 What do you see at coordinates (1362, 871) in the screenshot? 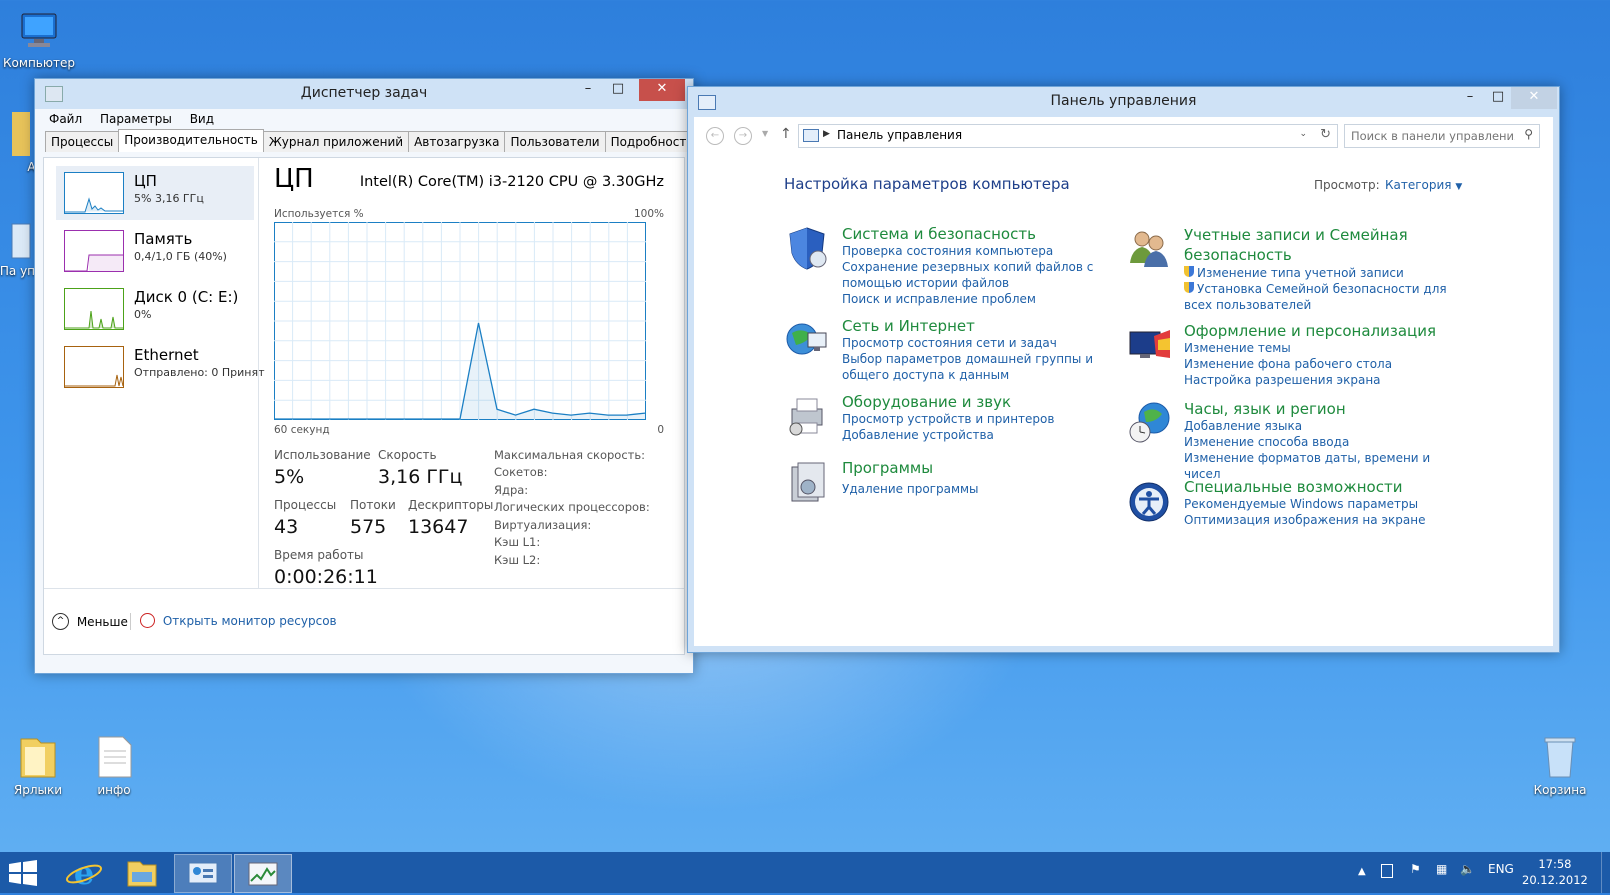
I see `show-hidden-icons-icon: ▲` at bounding box center [1362, 871].